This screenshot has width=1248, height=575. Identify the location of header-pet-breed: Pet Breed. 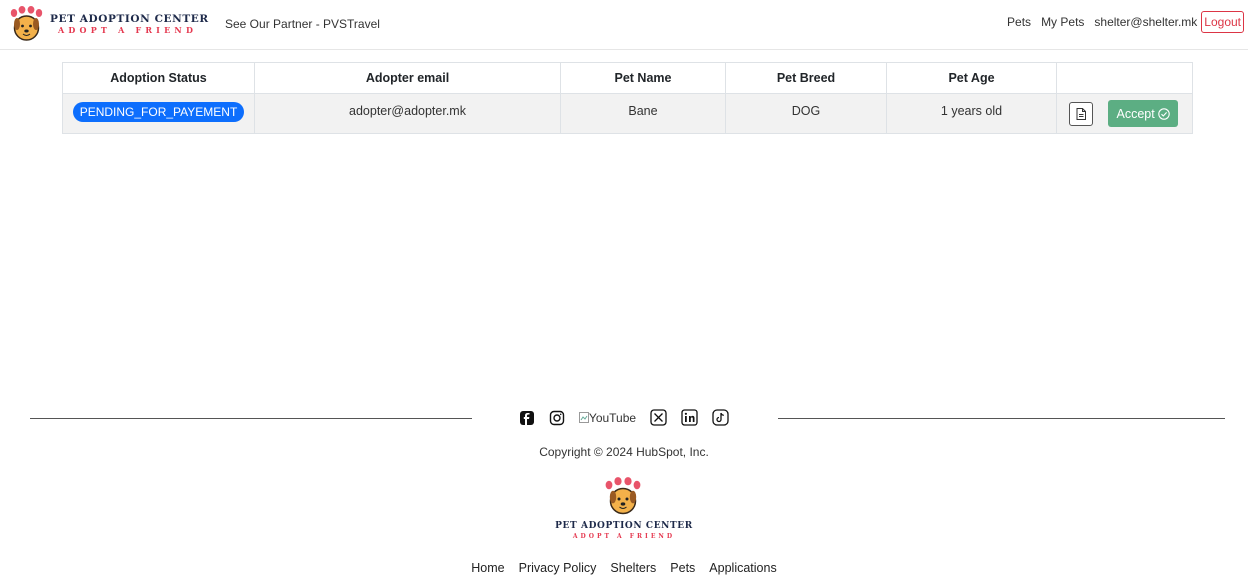
(806, 78).